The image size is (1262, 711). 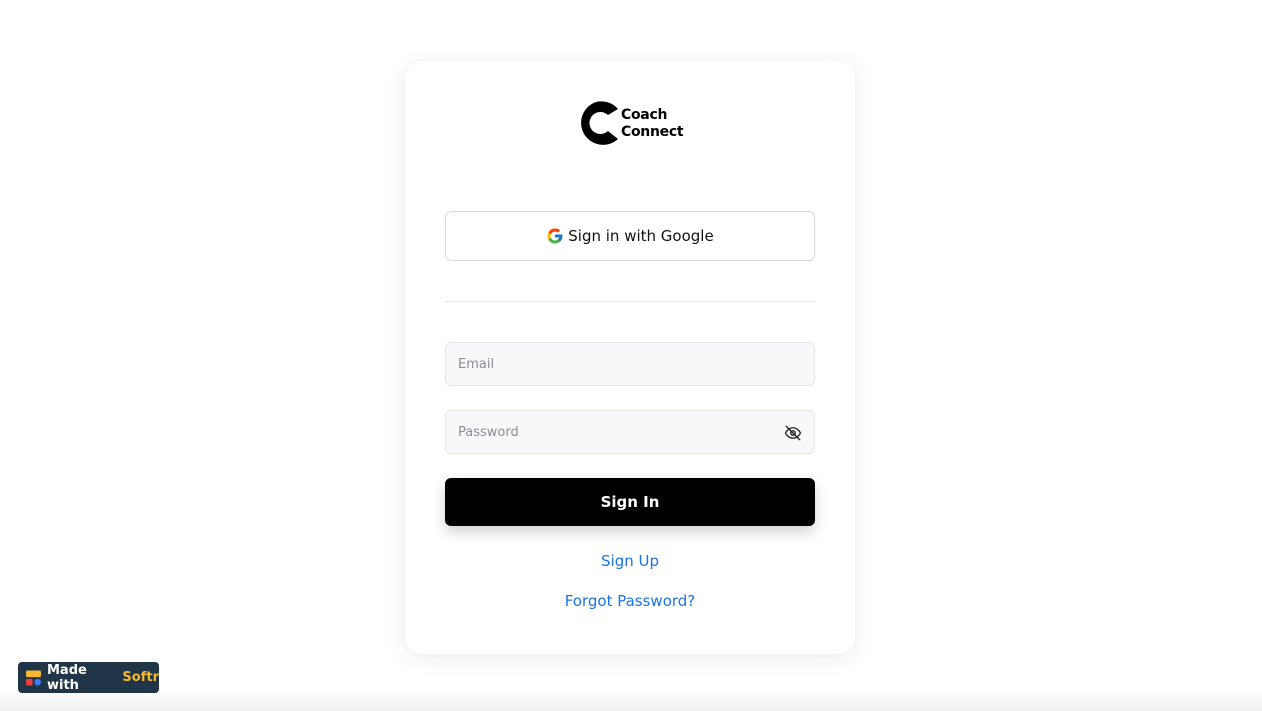 I want to click on sign-up-link: Sign Up, so click(x=630, y=561).